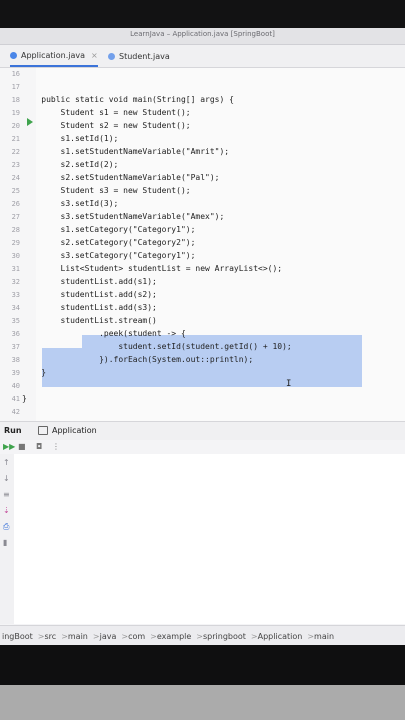 Image resolution: width=405 pixels, height=720 pixels. I want to click on scroll-to-end-icon: ⇣, so click(6, 510).